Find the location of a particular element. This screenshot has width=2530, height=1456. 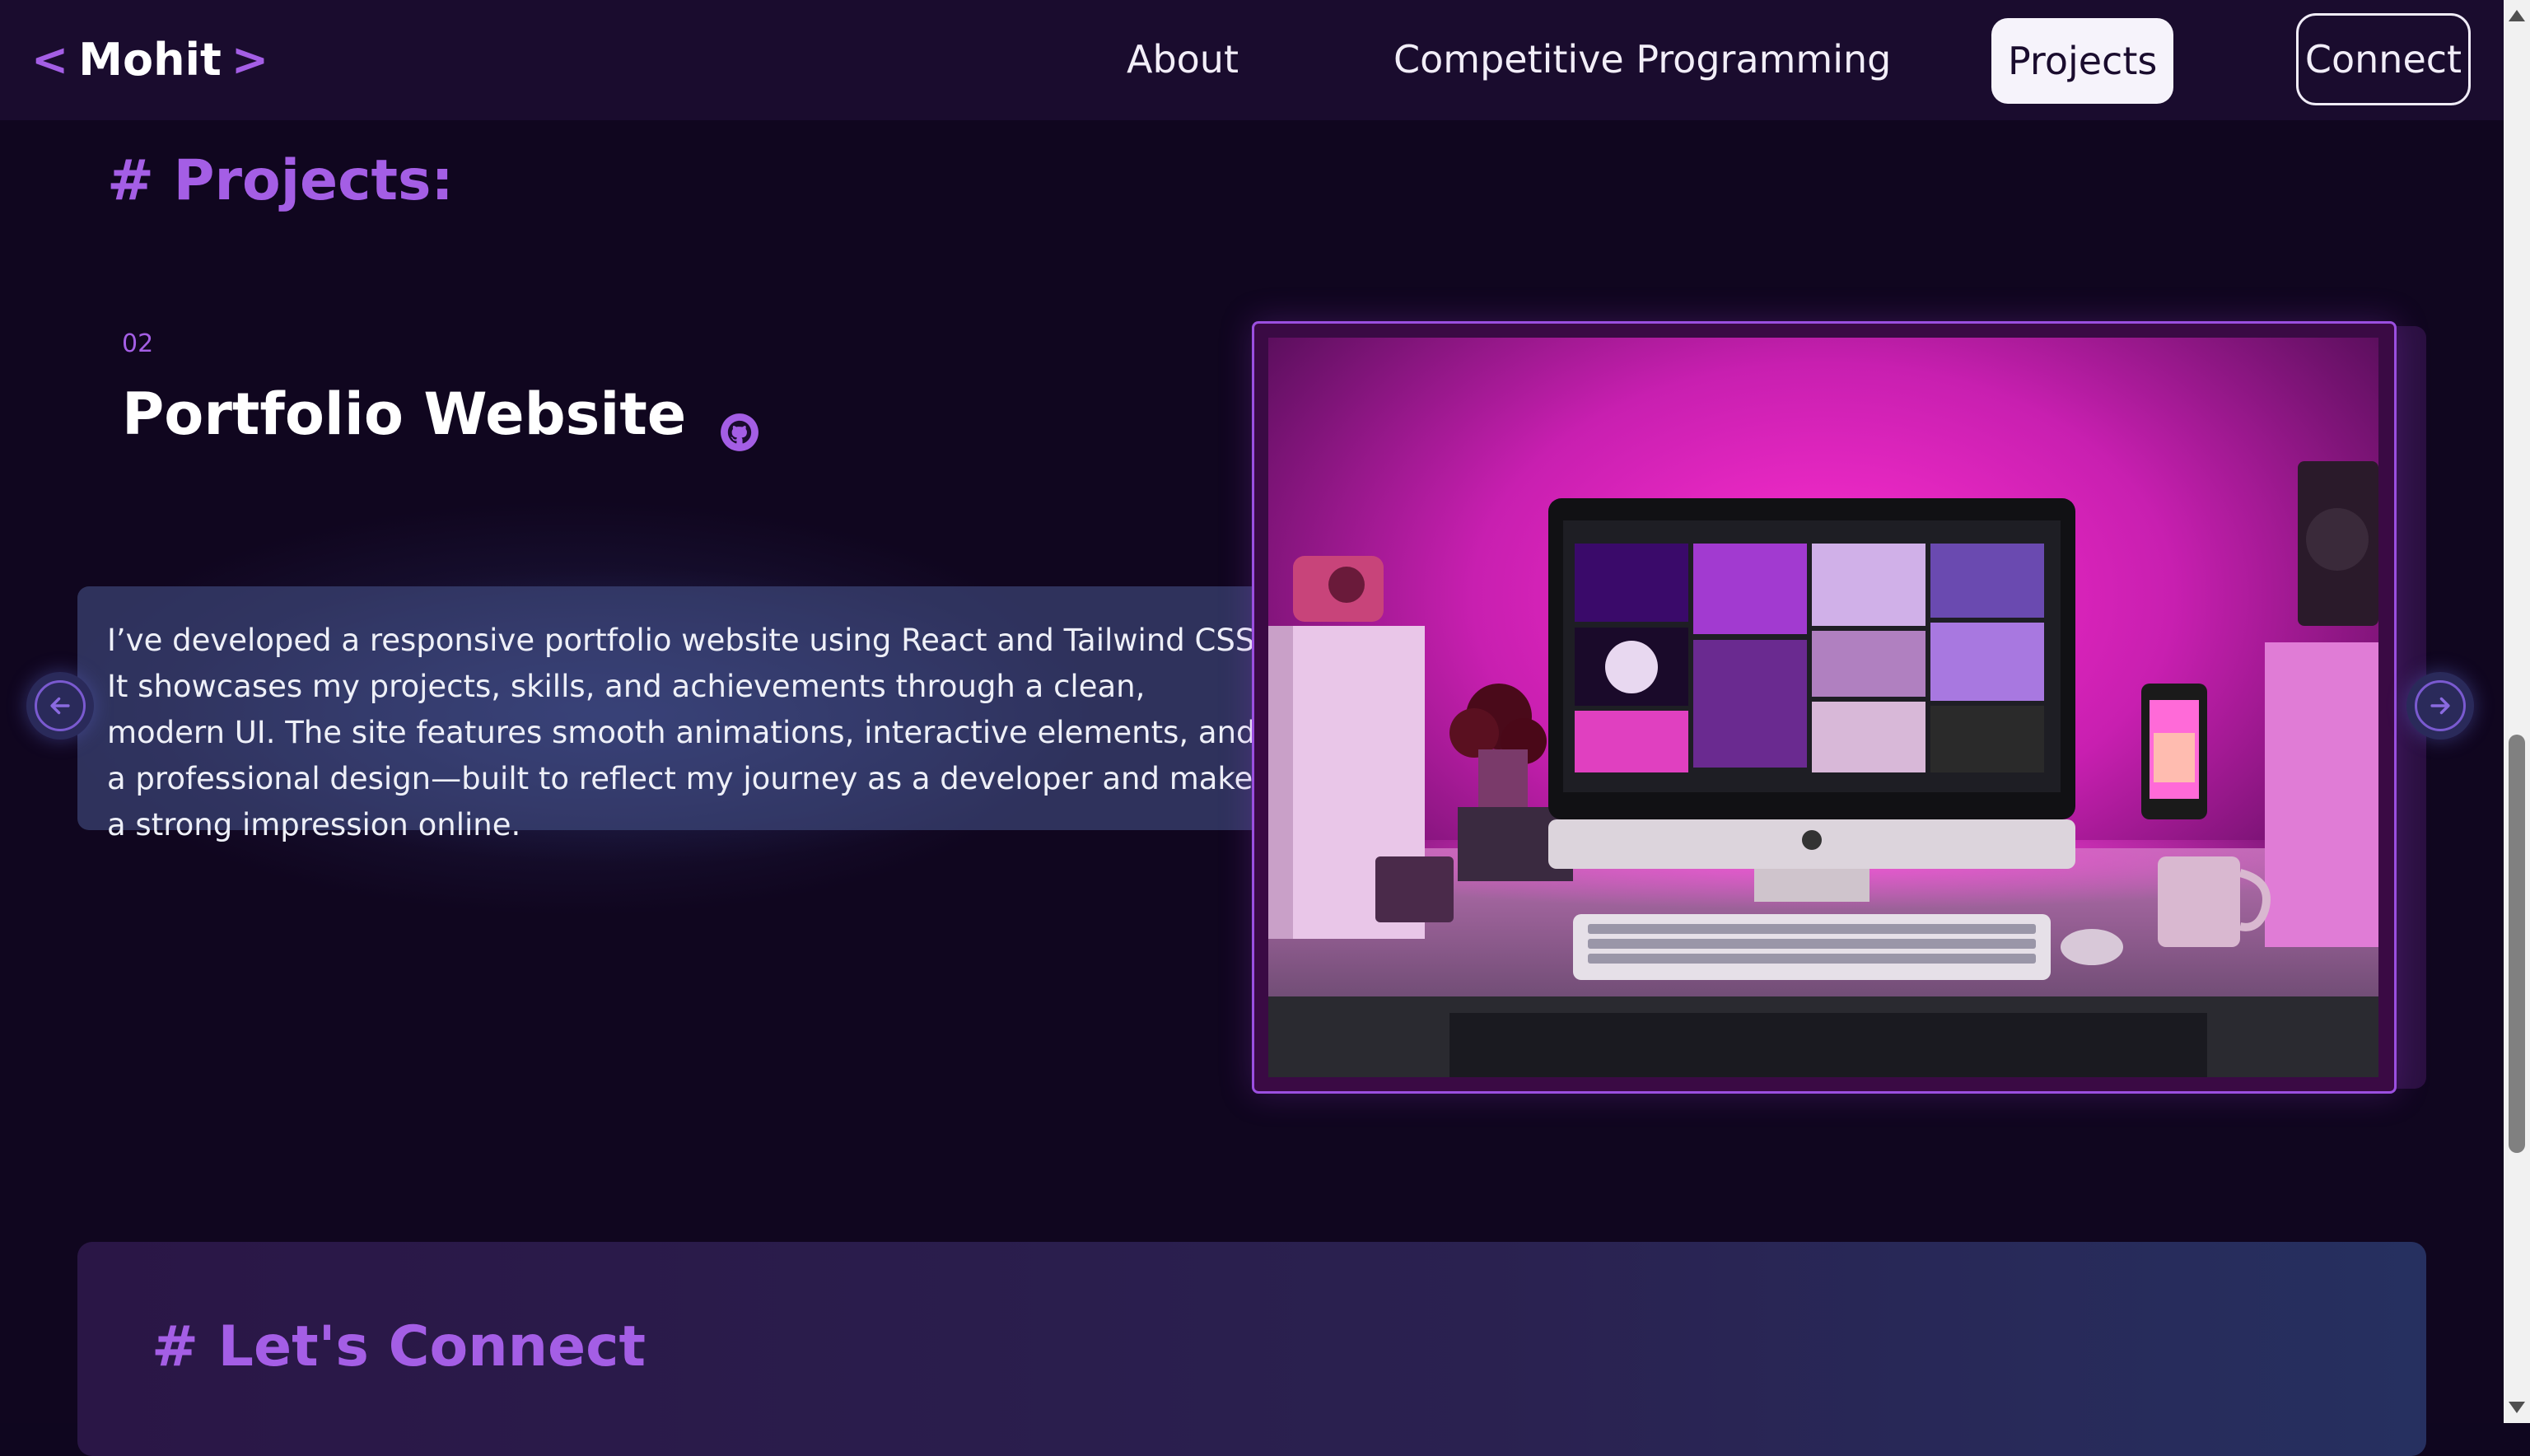

github-icon is located at coordinates (740, 425).